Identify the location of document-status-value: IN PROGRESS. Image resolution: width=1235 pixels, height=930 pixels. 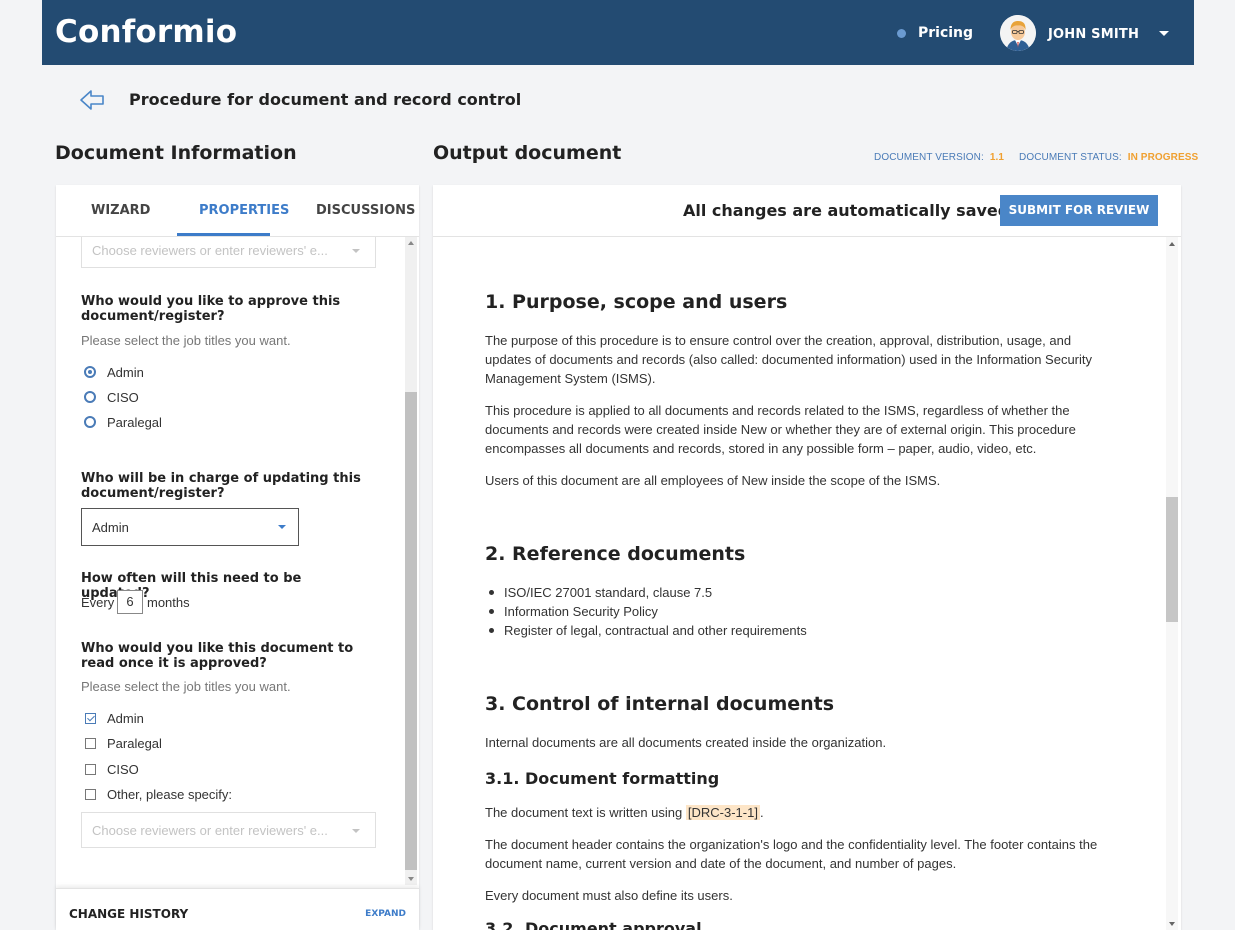
(1163, 157).